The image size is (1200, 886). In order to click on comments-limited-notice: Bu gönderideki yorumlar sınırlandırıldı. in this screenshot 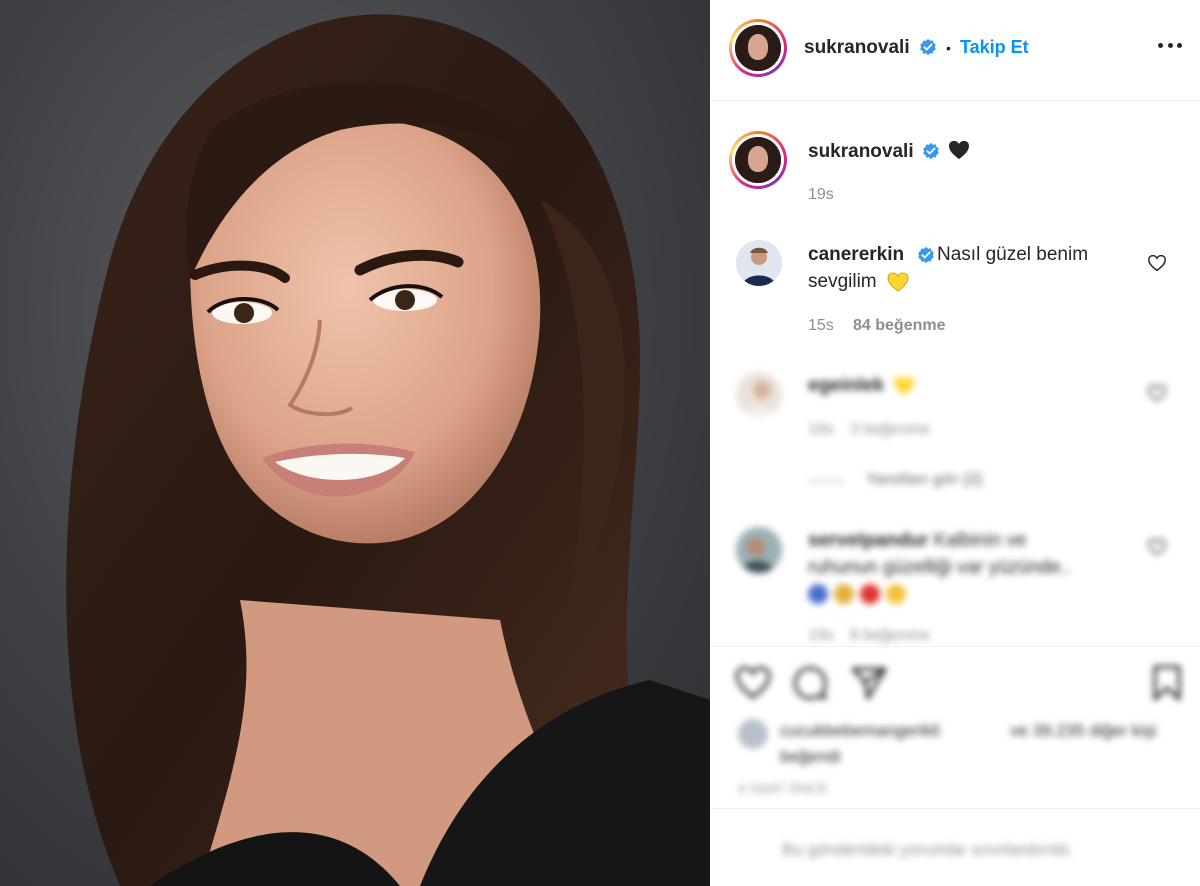, I will do `click(928, 849)`.